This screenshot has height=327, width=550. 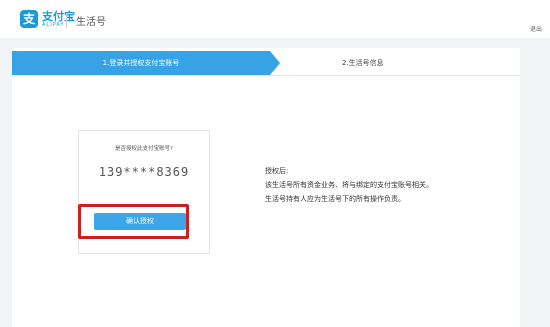 I want to click on logo-text-cn: 支付宝, so click(x=58, y=16).